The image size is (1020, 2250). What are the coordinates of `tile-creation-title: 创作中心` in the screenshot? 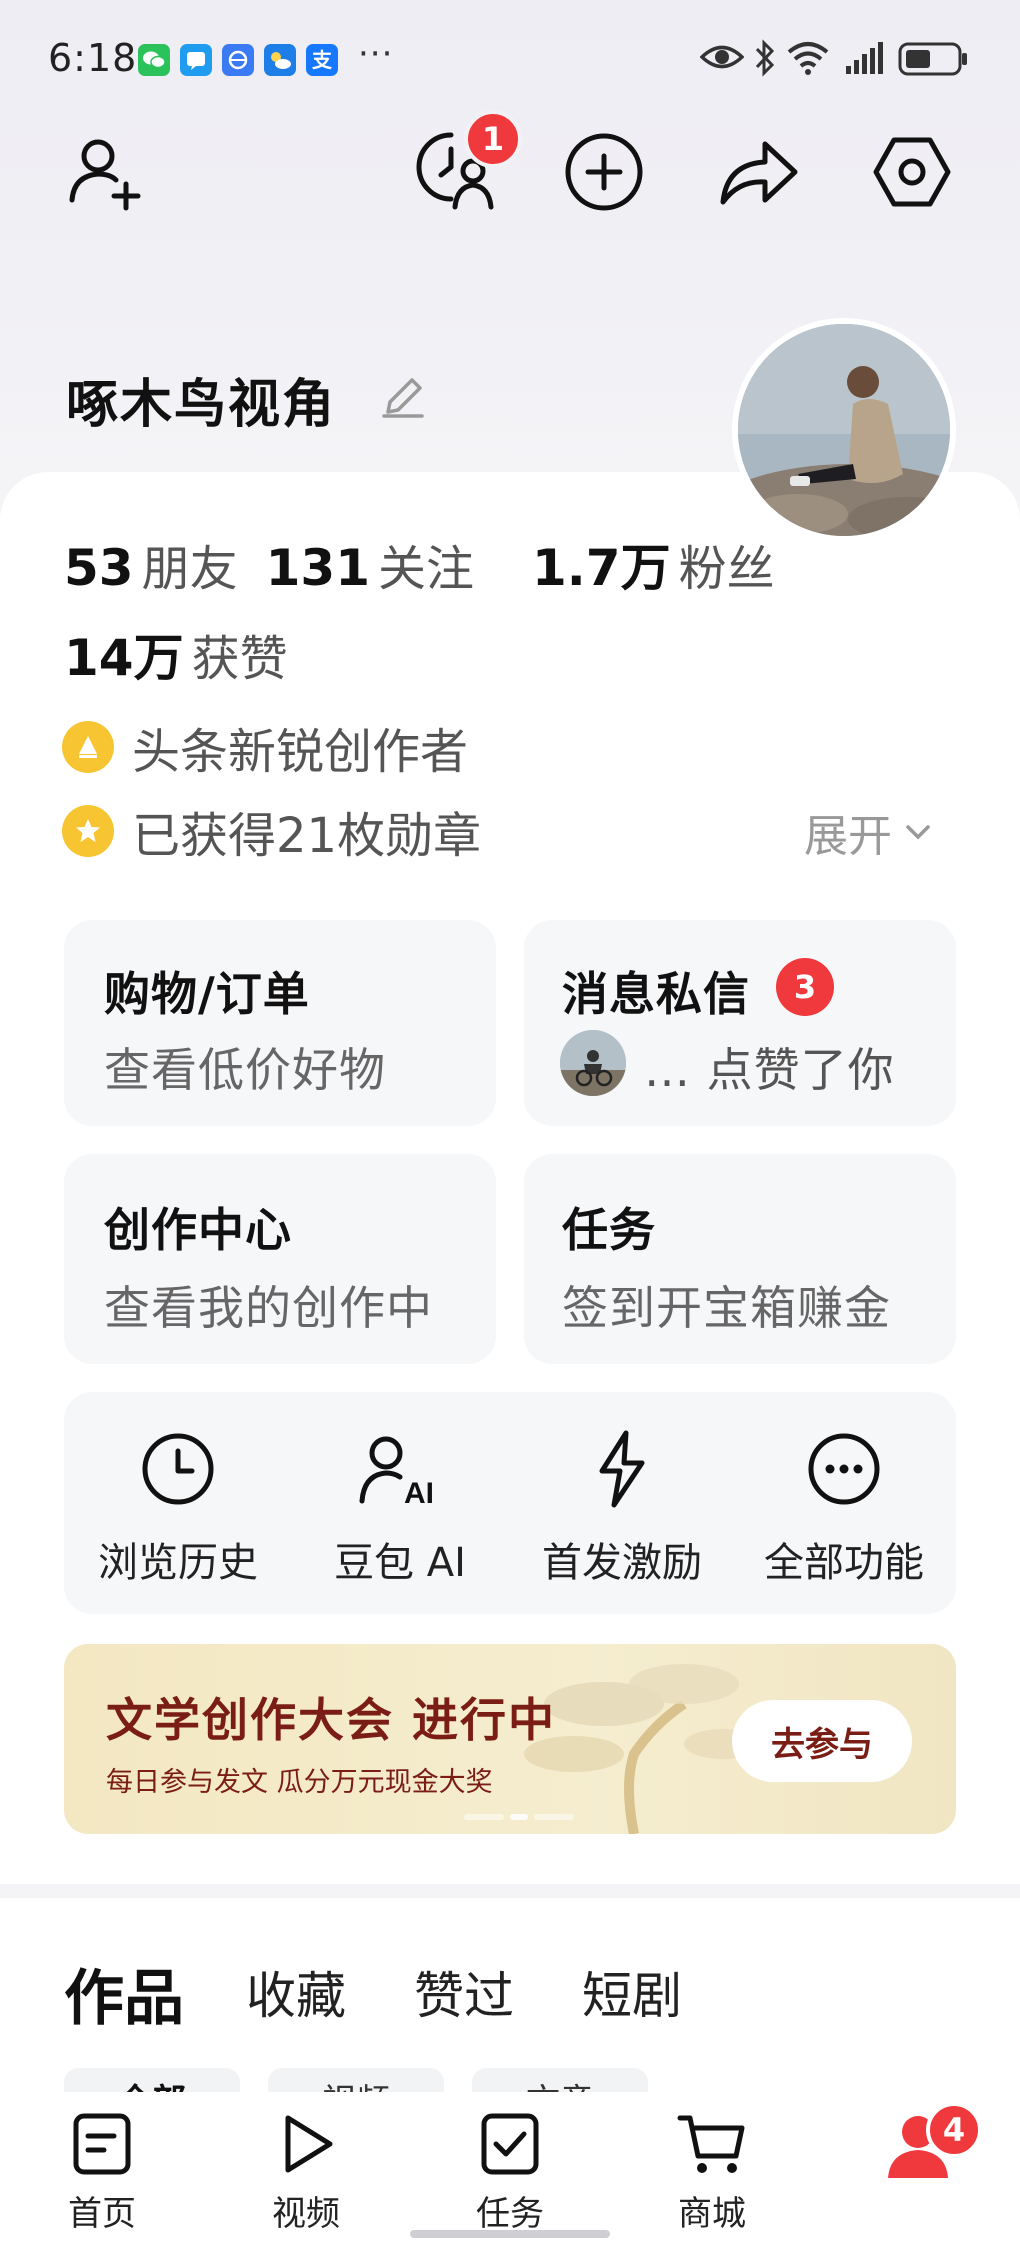 It's located at (198, 1230).